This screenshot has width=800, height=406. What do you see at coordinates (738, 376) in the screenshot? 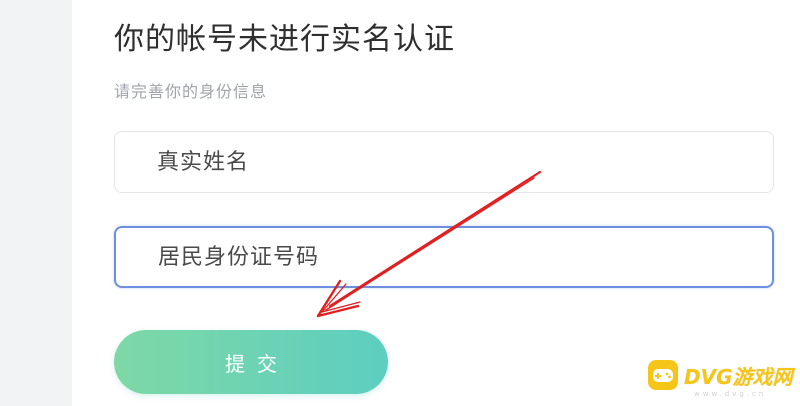
I see `watermark-text: DVG游戏网` at bounding box center [738, 376].